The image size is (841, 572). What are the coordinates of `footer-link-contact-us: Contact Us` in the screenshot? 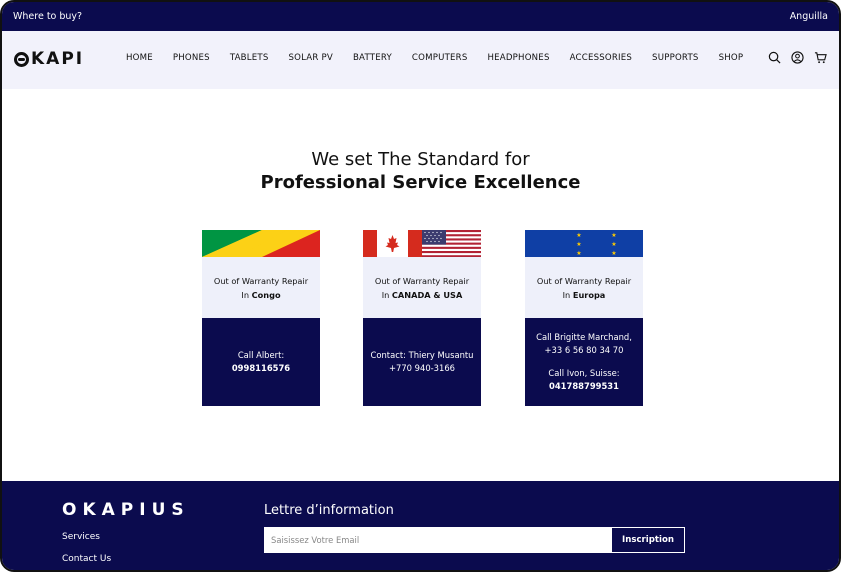 It's located at (86, 559).